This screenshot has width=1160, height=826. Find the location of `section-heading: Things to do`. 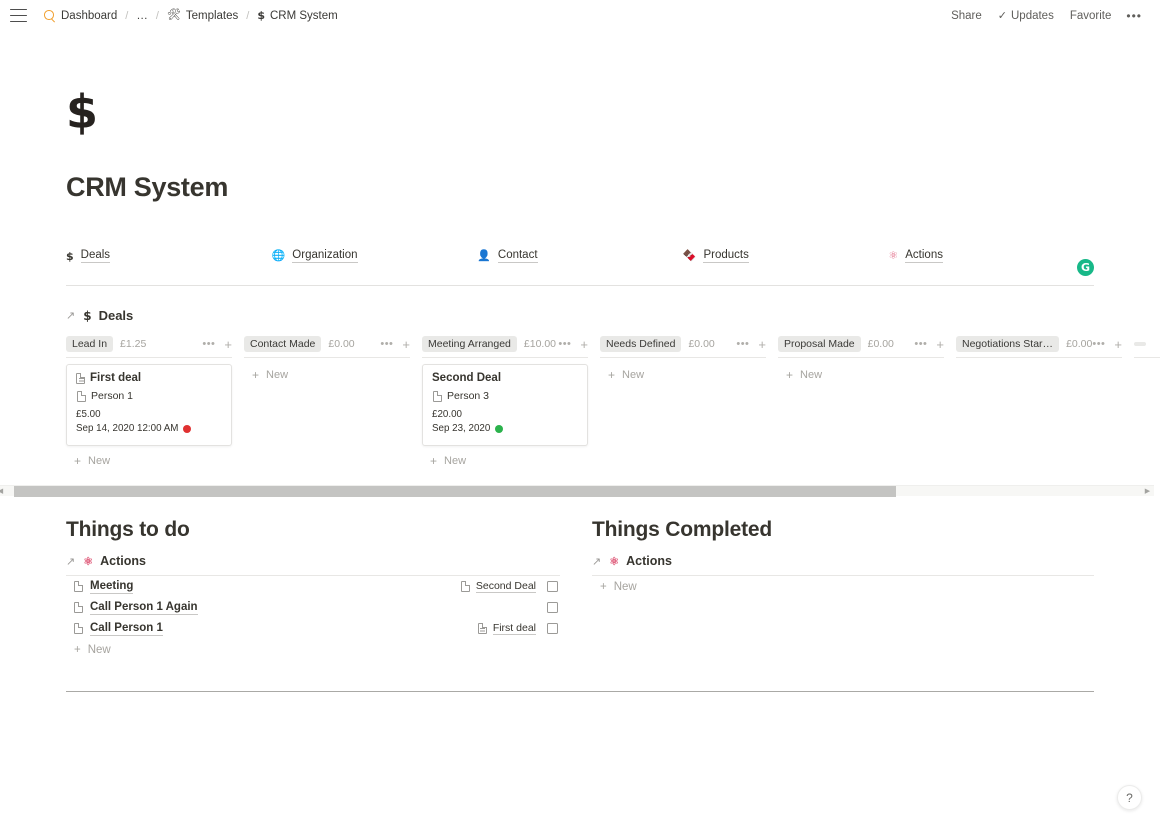

section-heading: Things to do is located at coordinates (313, 530).